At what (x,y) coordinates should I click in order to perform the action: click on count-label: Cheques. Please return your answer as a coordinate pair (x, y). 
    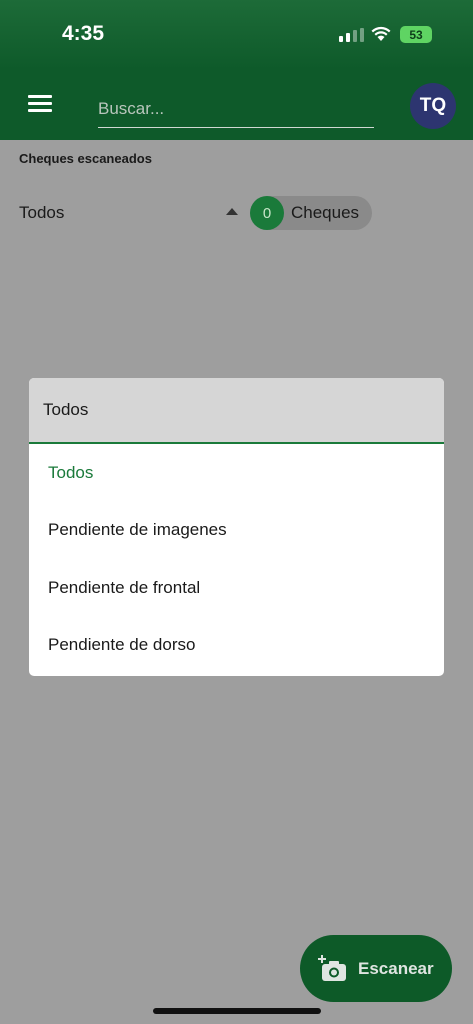
    Looking at the image, I should click on (325, 212).